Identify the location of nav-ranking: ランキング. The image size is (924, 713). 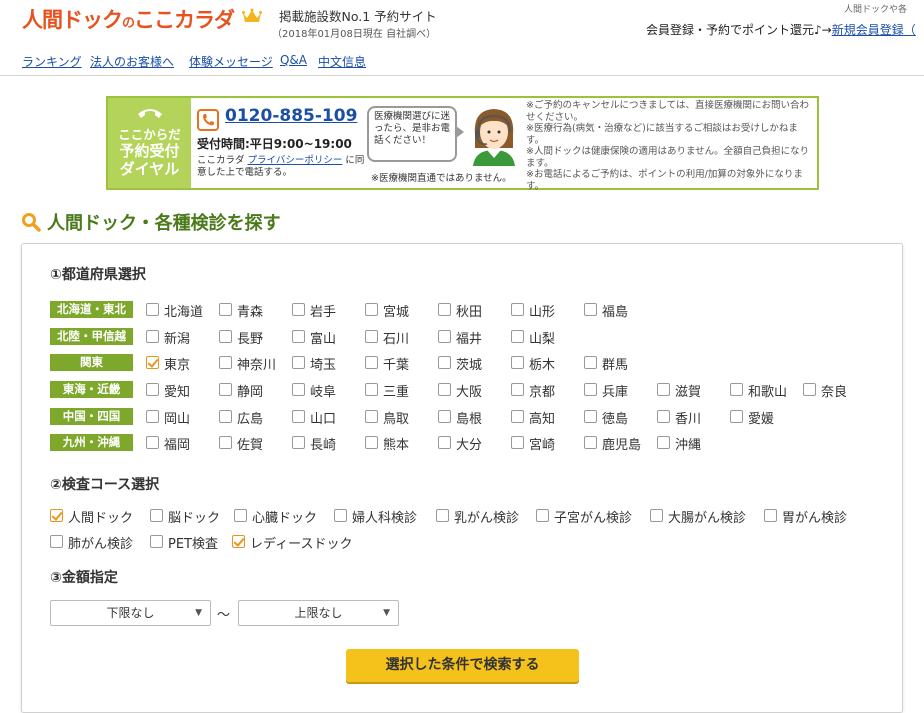
(52, 61).